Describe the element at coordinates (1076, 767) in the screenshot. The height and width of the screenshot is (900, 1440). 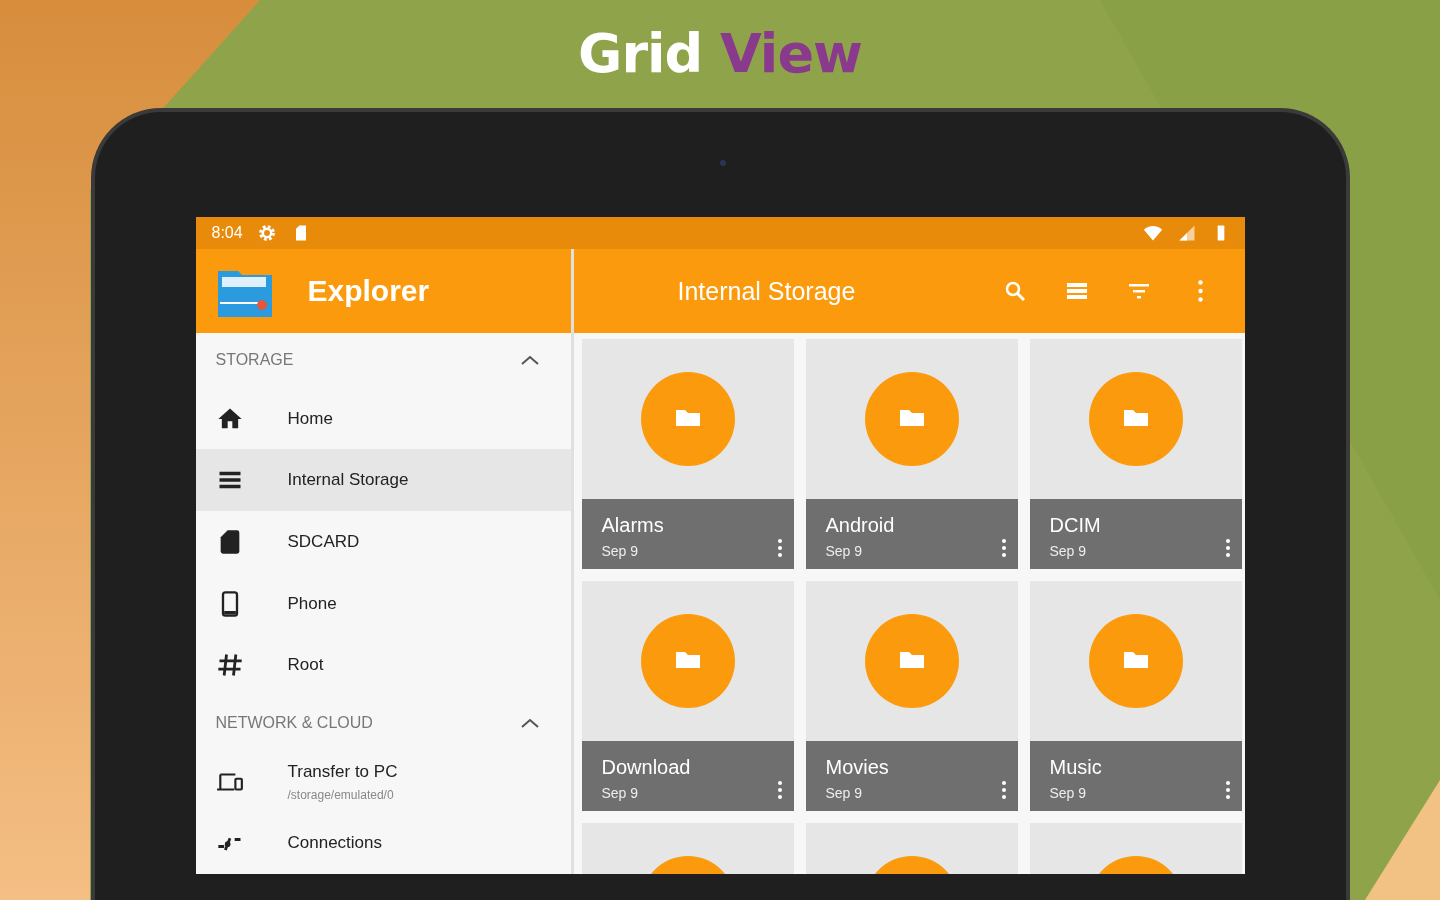
I see `folder-name: Music` at that location.